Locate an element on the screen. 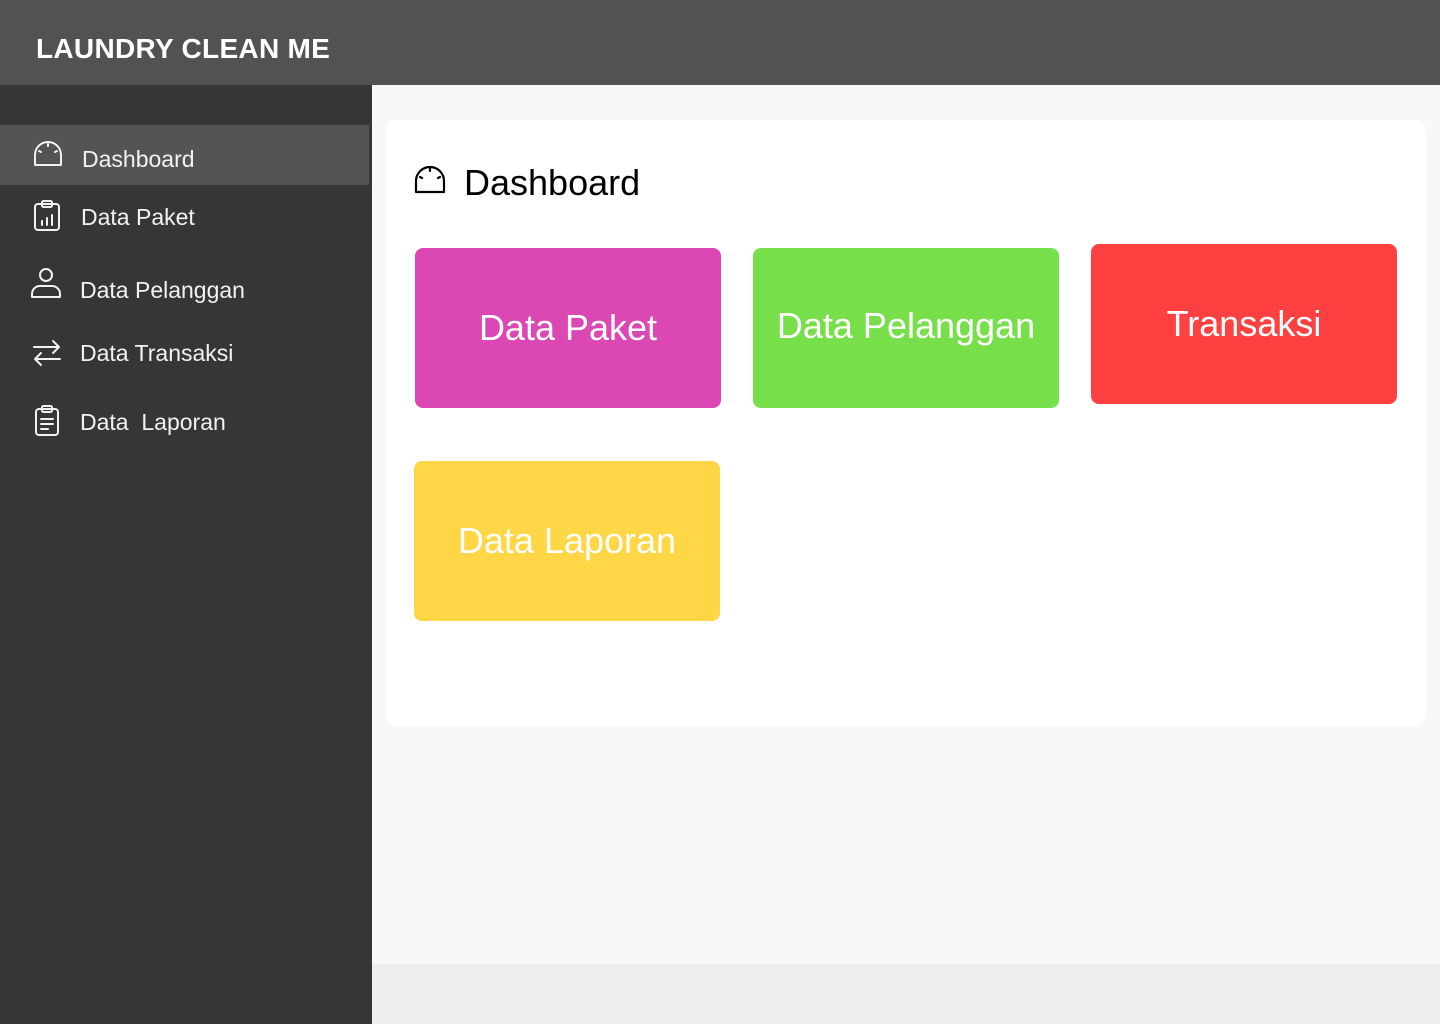  sidebar-item-data-paket: Data Paket is located at coordinates (184, 217).